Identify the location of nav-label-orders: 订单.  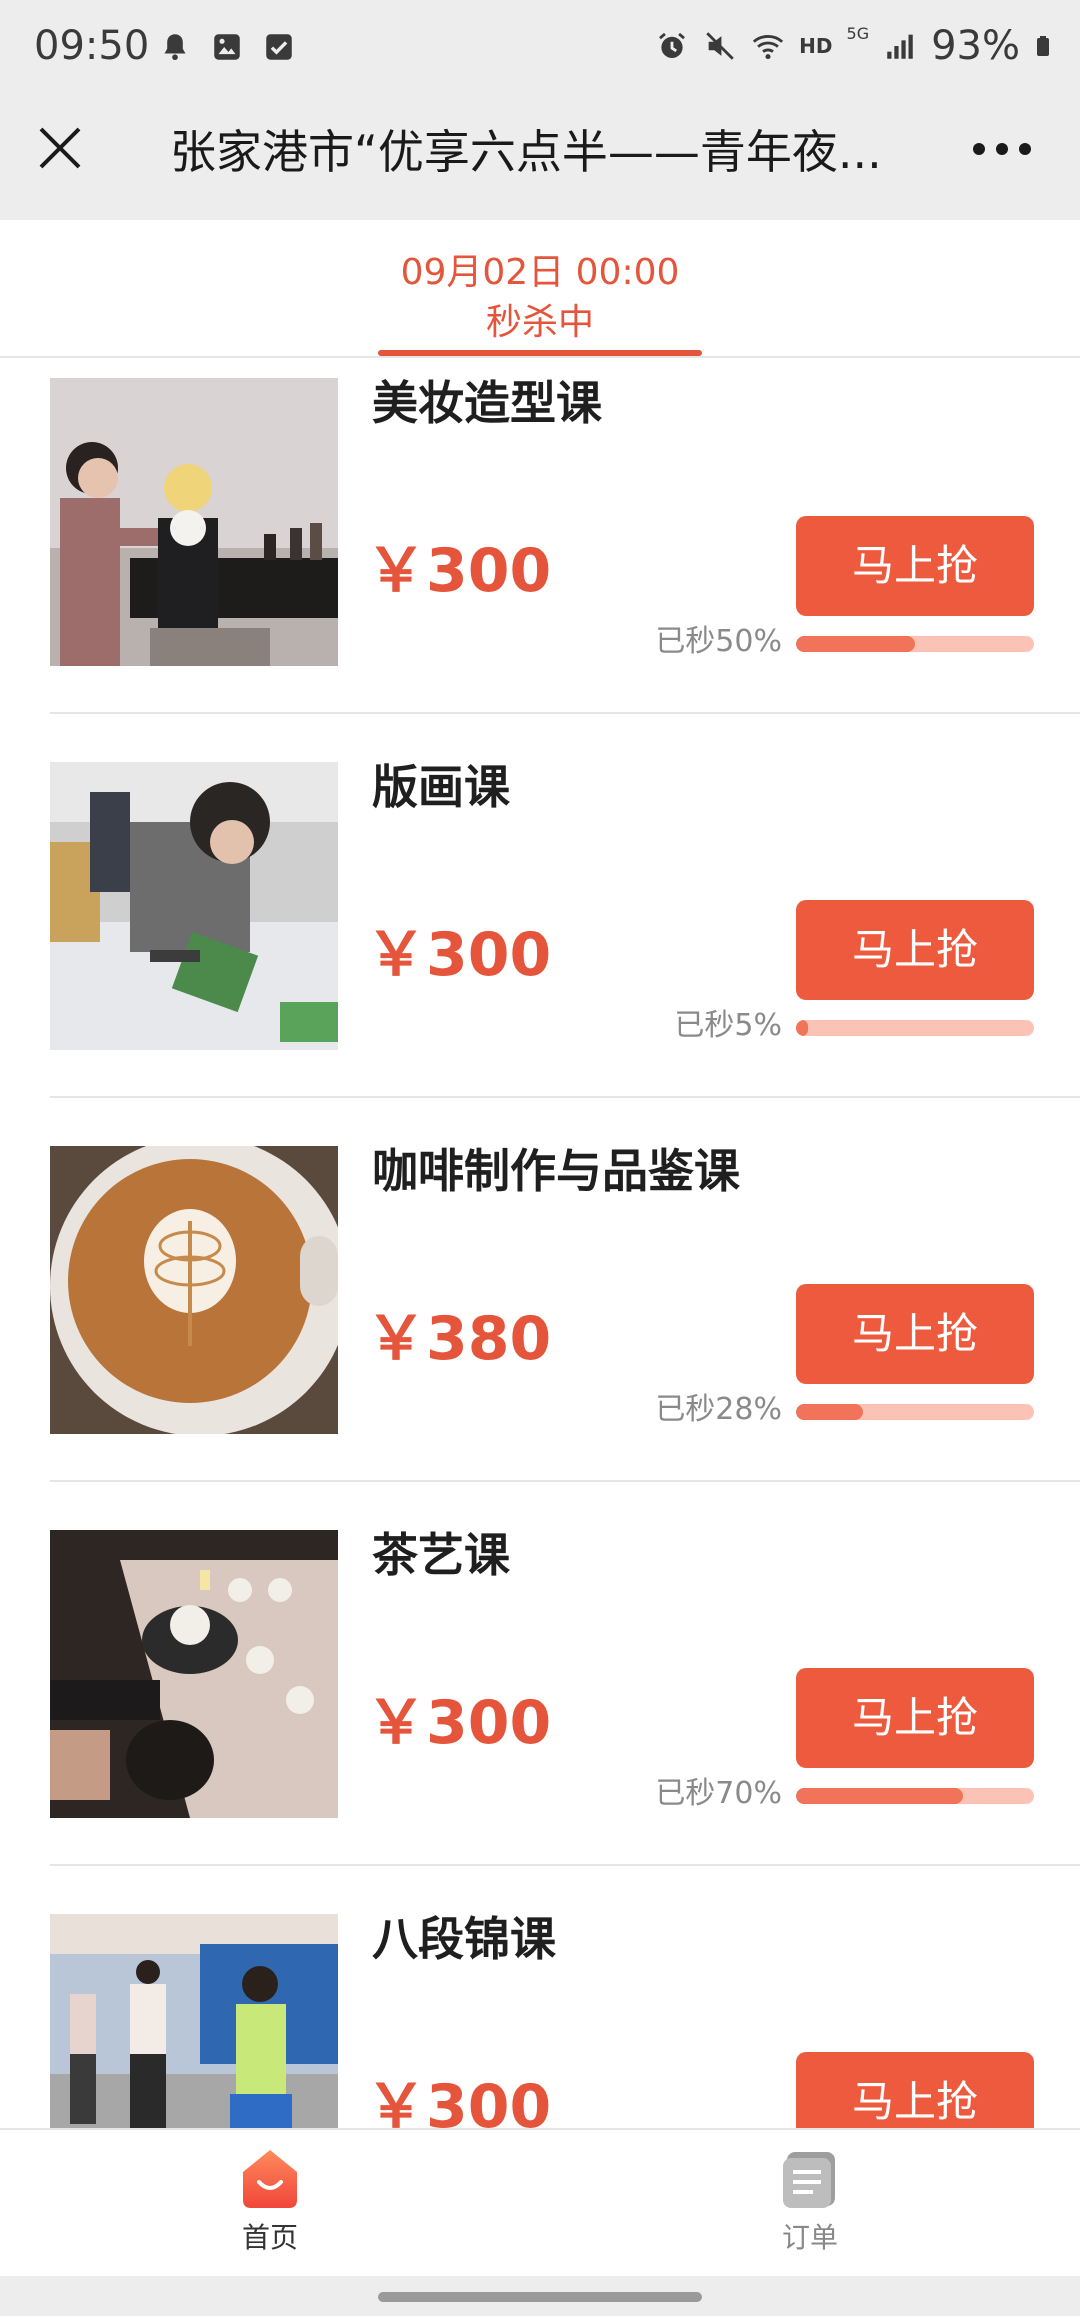
(809, 2237).